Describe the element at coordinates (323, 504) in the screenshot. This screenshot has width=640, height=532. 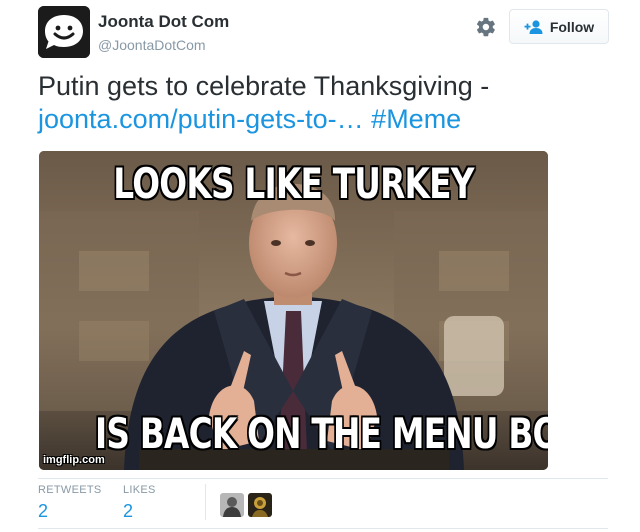
I see `tweet-stats: RETWEETS 2 LIKES 2` at that location.